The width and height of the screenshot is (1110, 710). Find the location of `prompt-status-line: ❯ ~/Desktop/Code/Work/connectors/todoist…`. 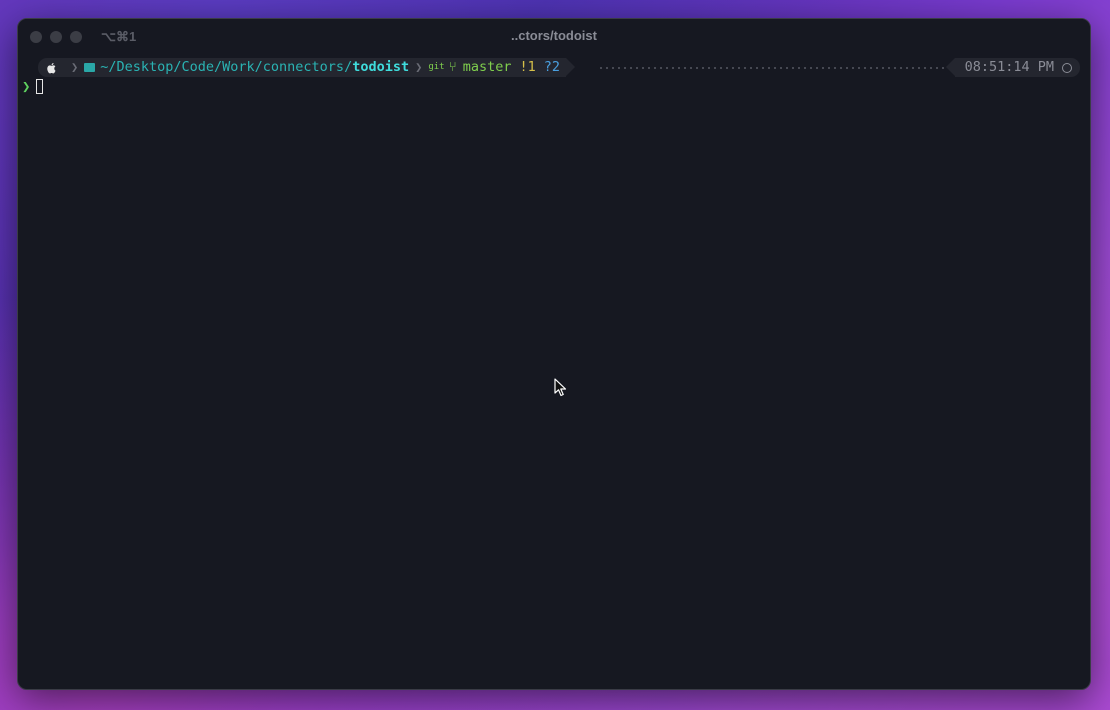

prompt-status-line: ❯ ~/Desktop/Code/Work/connectors/todoist… is located at coordinates (559, 67).